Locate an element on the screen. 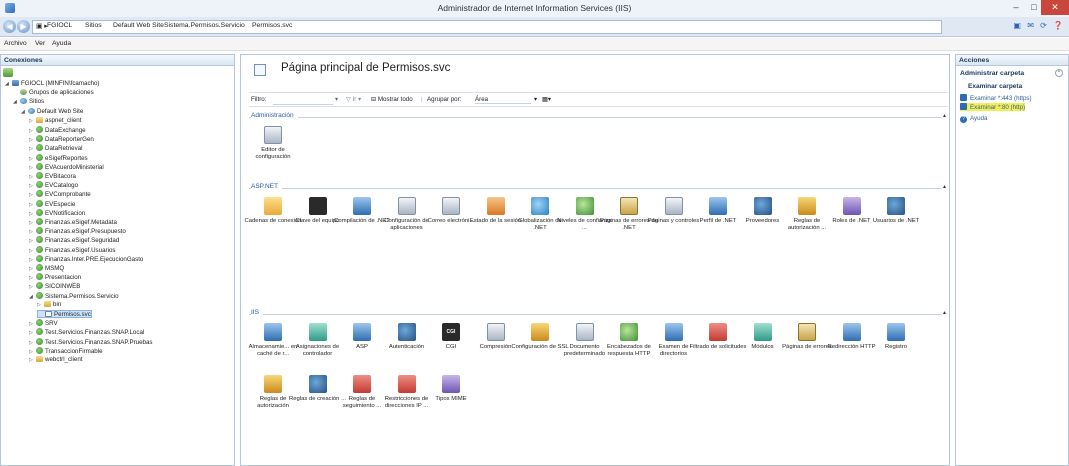 This screenshot has height=466, width=1069. breadcrumb-item: Default Web Site is located at coordinates (138, 25).